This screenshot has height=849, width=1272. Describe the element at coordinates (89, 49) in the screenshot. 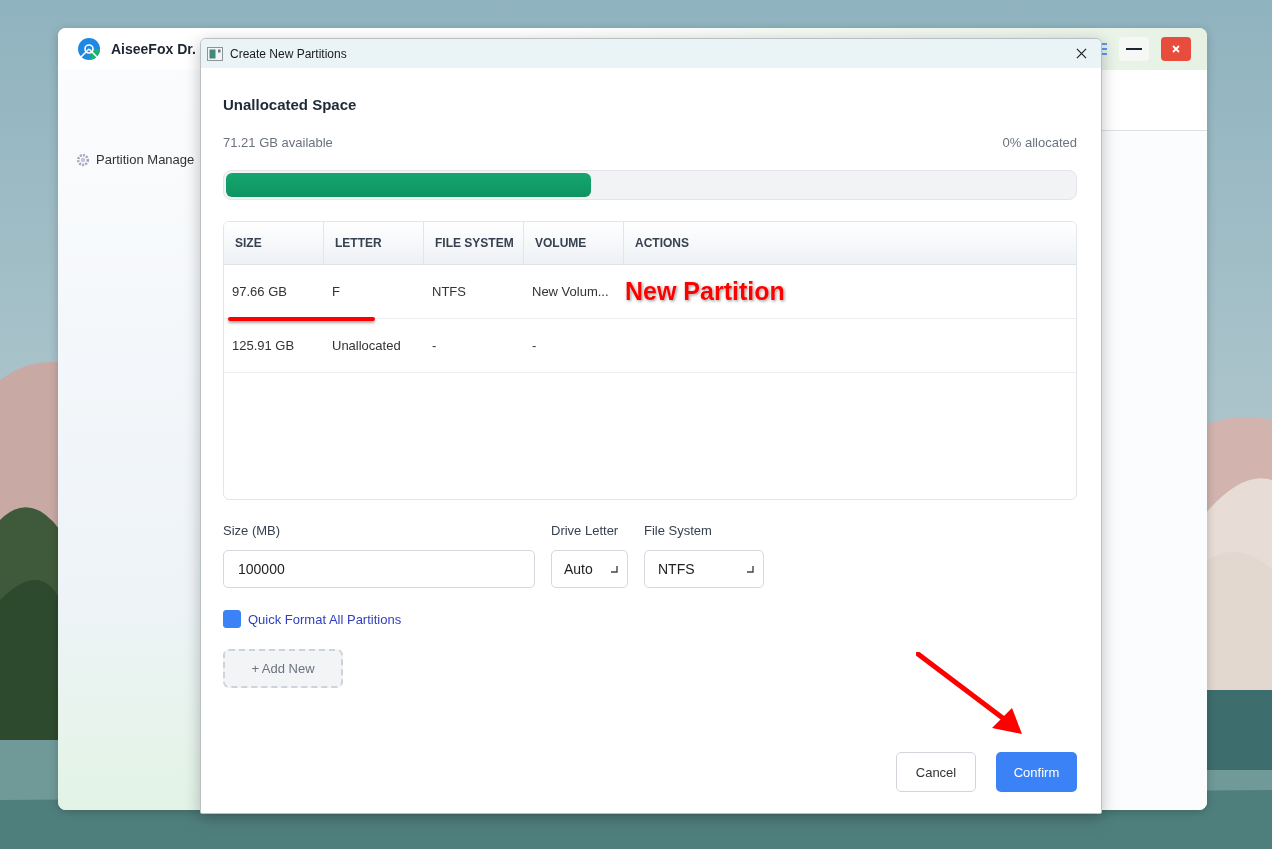

I see `logo-icon` at that location.